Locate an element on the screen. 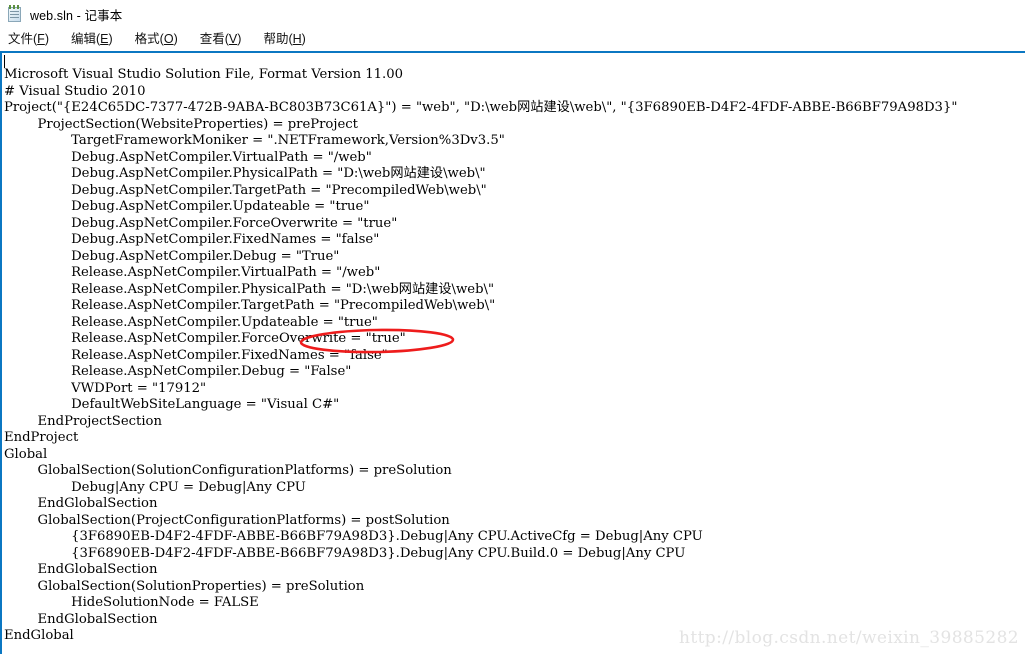 This screenshot has height=654, width=1025. code-line: Debug.AspNetCompiler.Debug = "True" is located at coordinates (172, 256).